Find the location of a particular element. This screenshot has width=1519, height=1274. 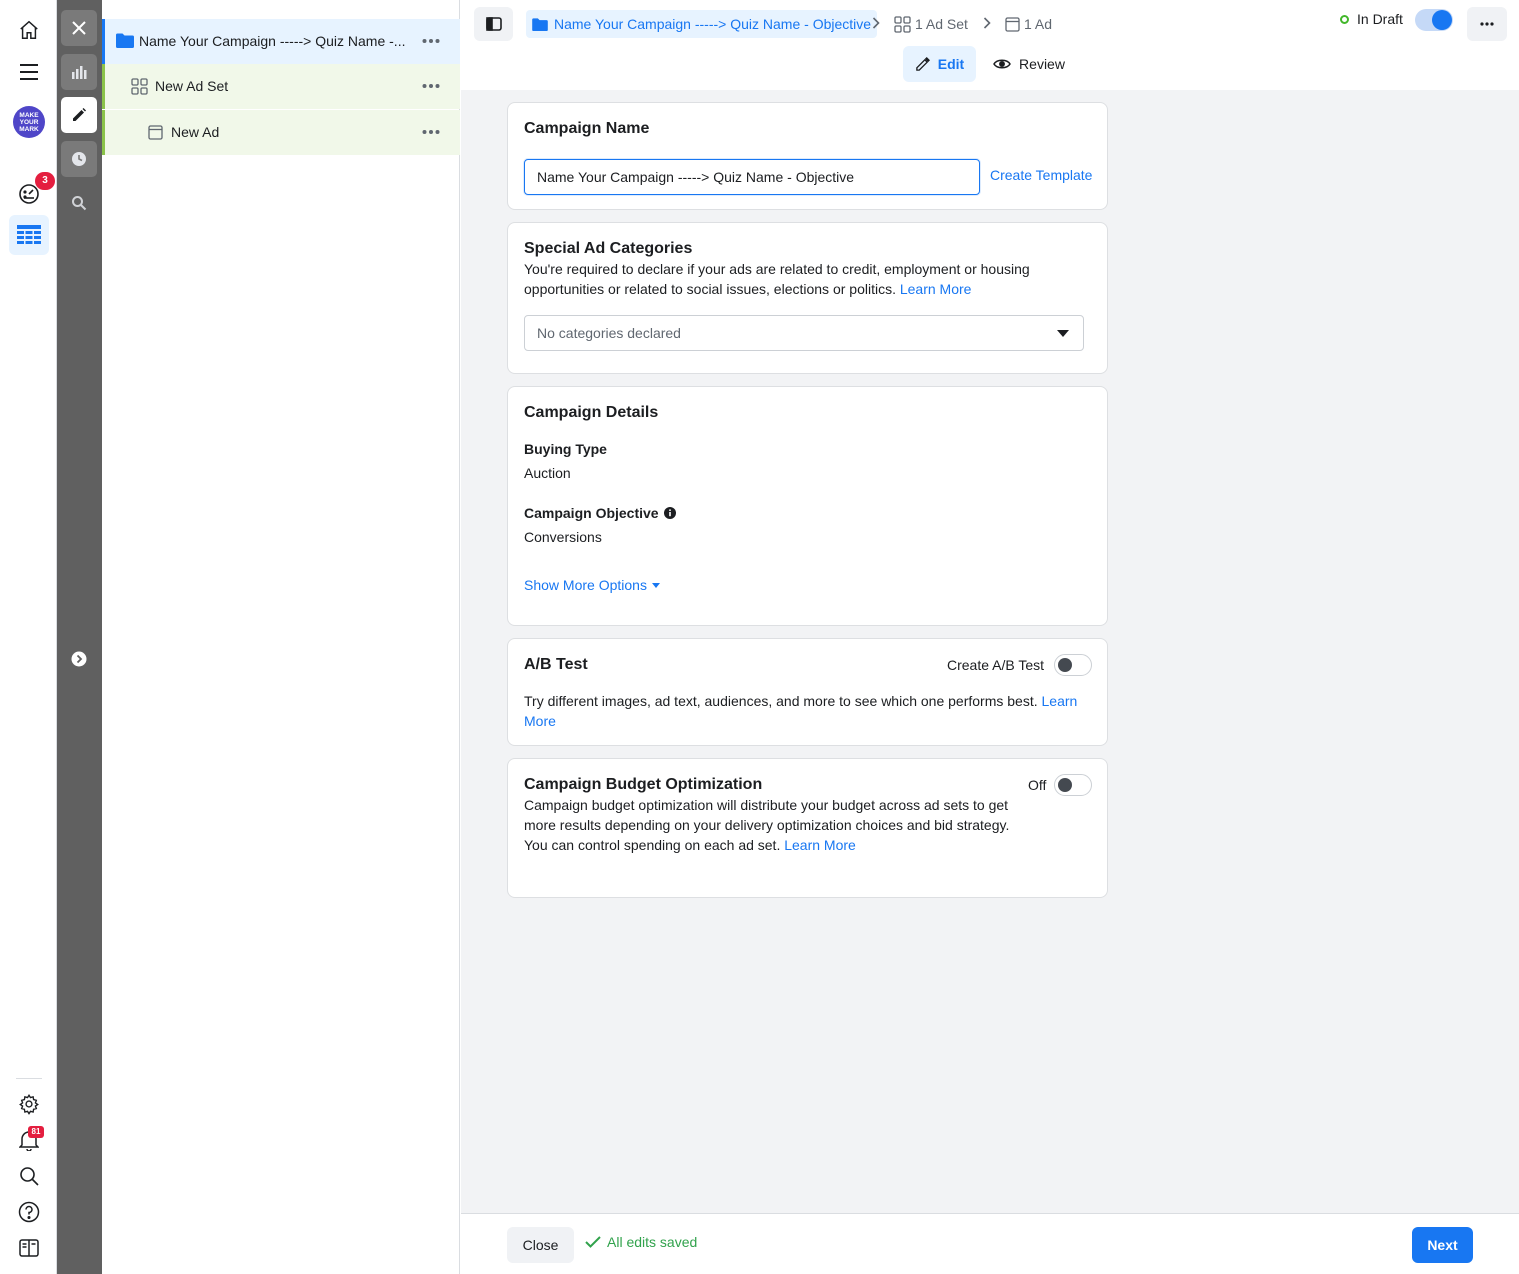

tree-item-ad: New Ad is located at coordinates (281, 132).